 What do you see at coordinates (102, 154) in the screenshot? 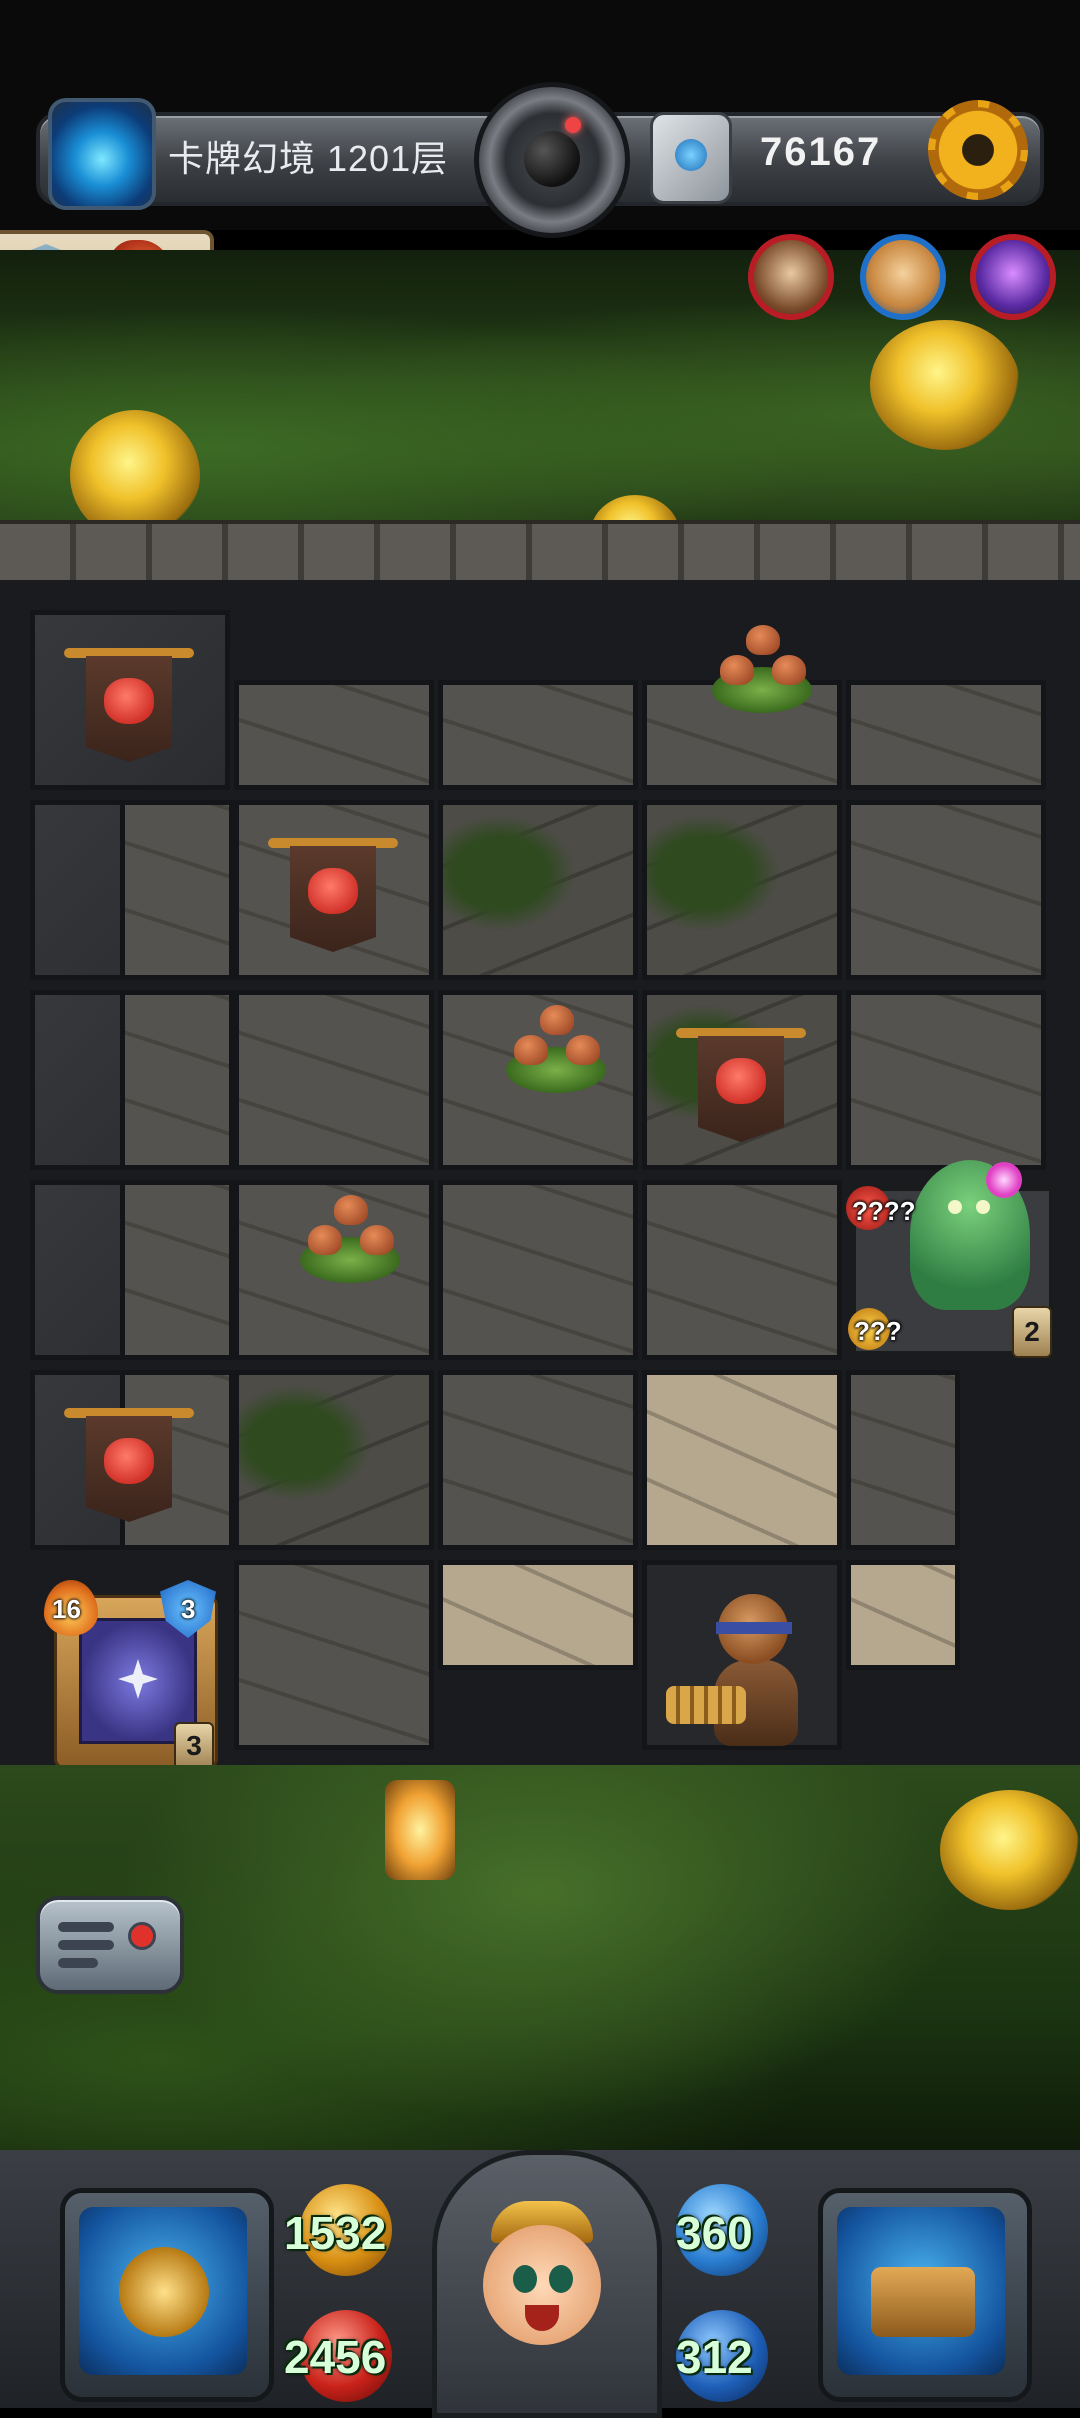
I see `swirl-portal-icon` at bounding box center [102, 154].